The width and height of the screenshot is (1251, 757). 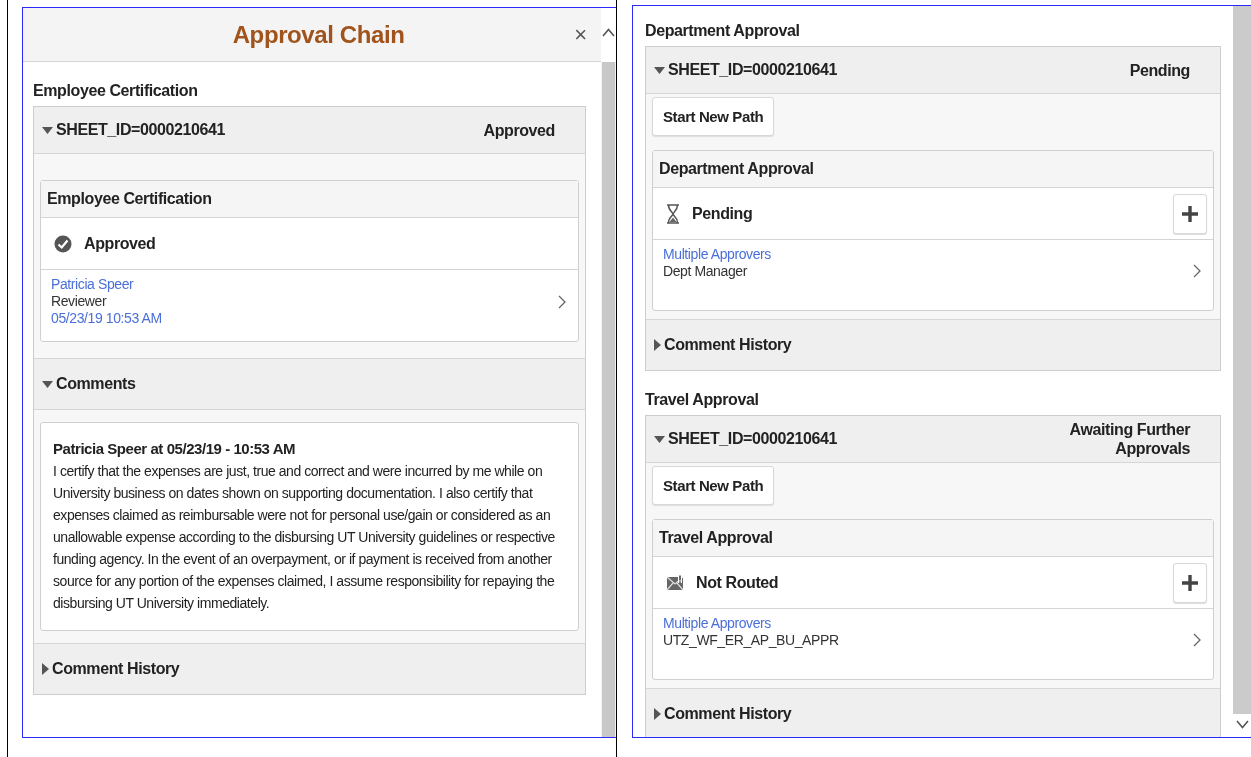 What do you see at coordinates (933, 538) in the screenshot?
I see `step-name: Travel Approval` at bounding box center [933, 538].